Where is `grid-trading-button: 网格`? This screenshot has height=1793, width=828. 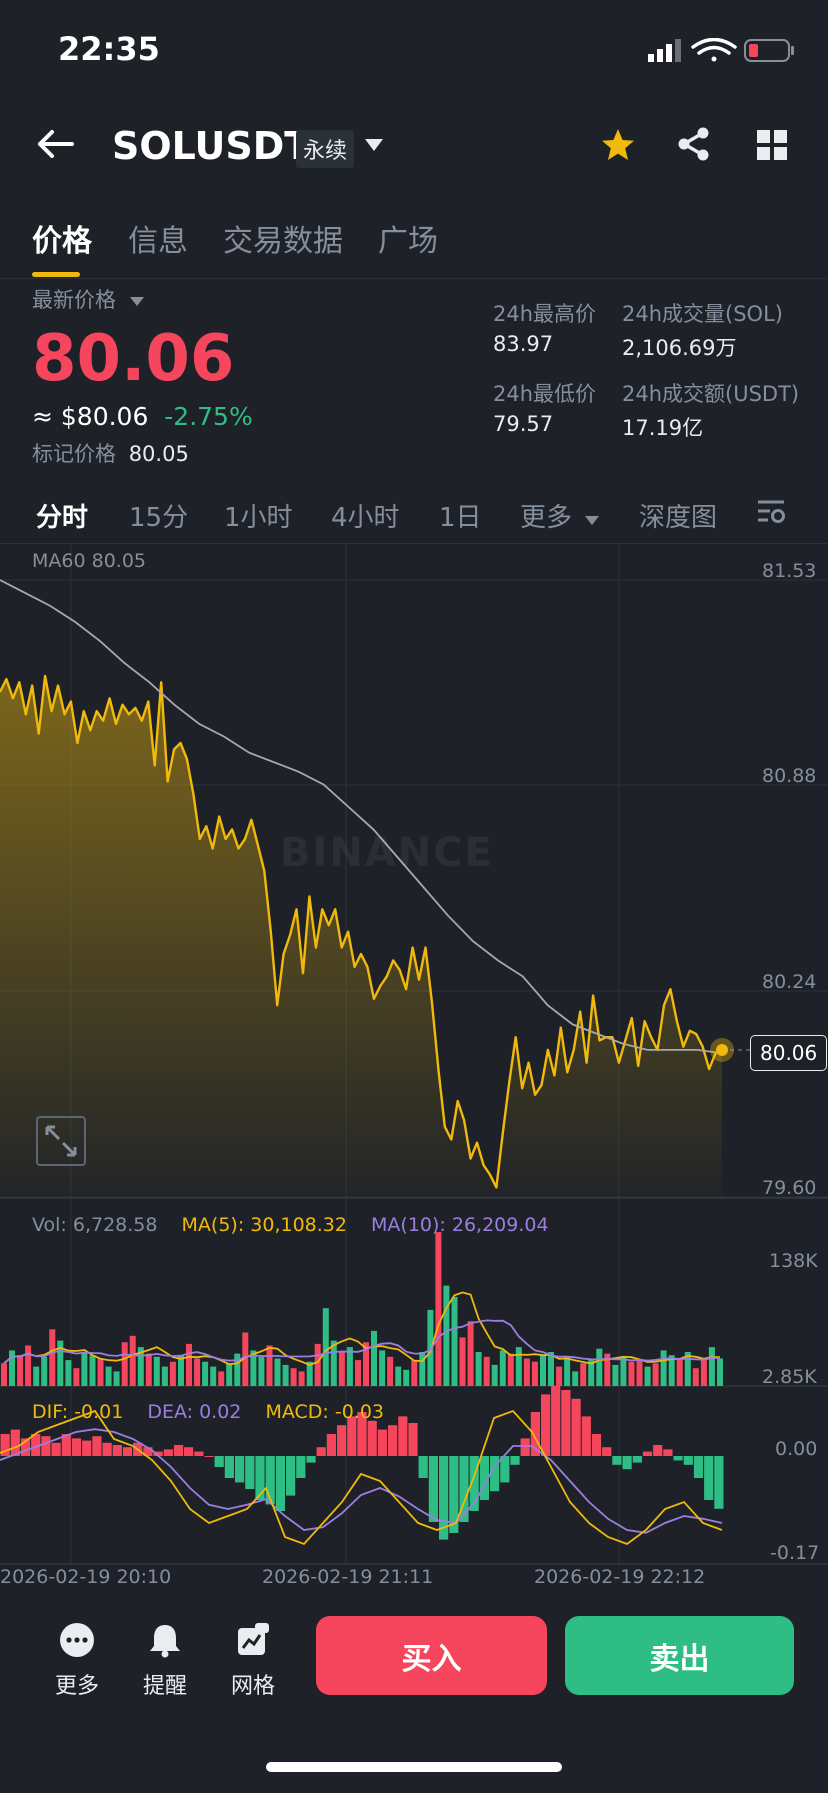 grid-trading-button: 网格 is located at coordinates (253, 1661).